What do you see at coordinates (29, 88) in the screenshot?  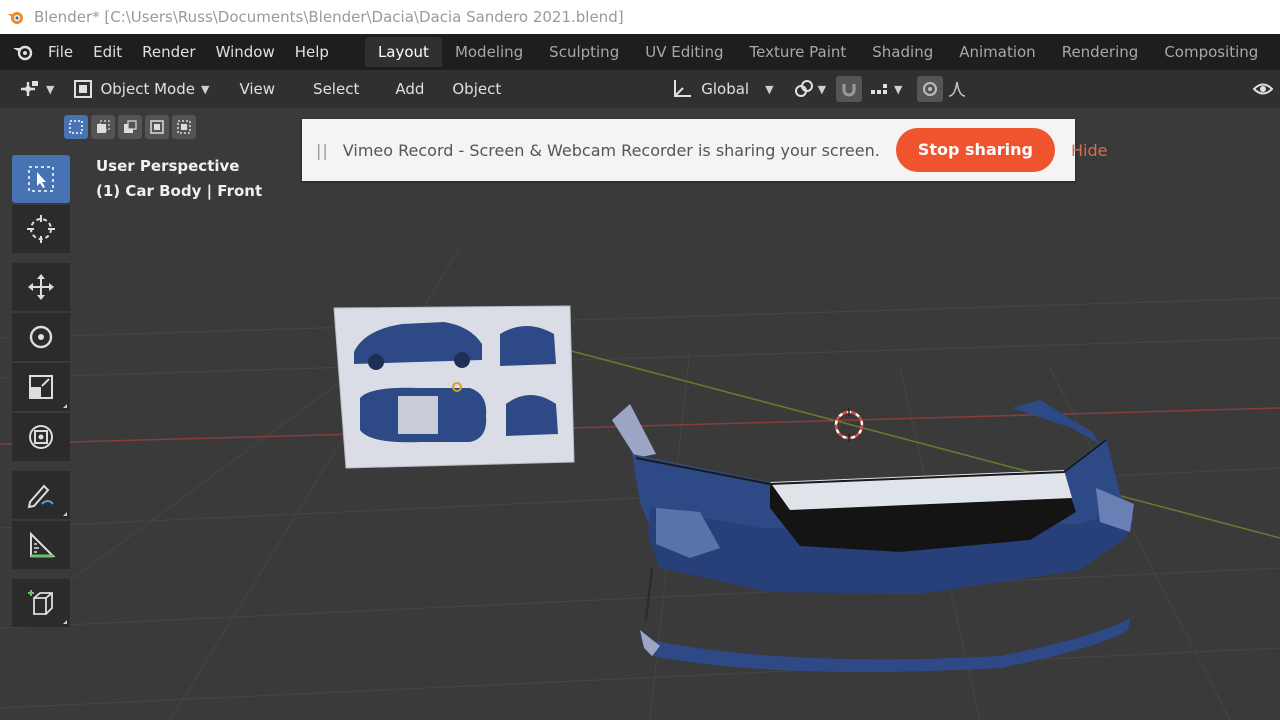 I see `editor-type-icon` at bounding box center [29, 88].